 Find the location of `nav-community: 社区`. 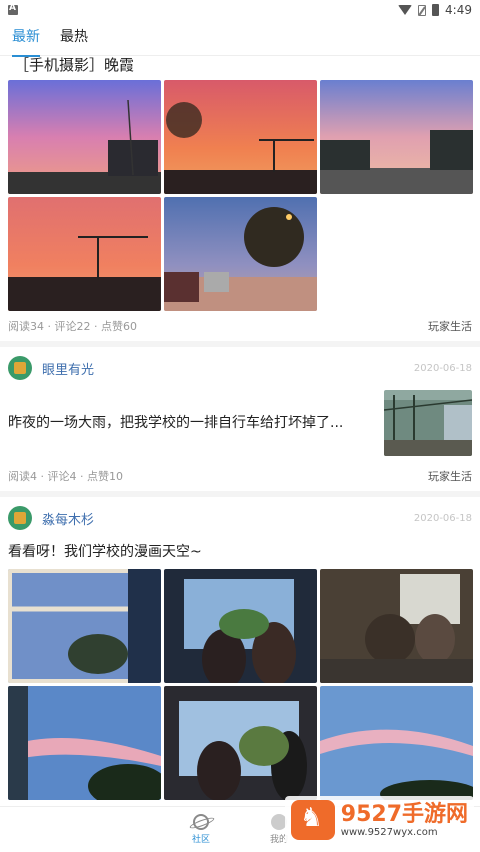

nav-community: 社区 is located at coordinates (201, 829).